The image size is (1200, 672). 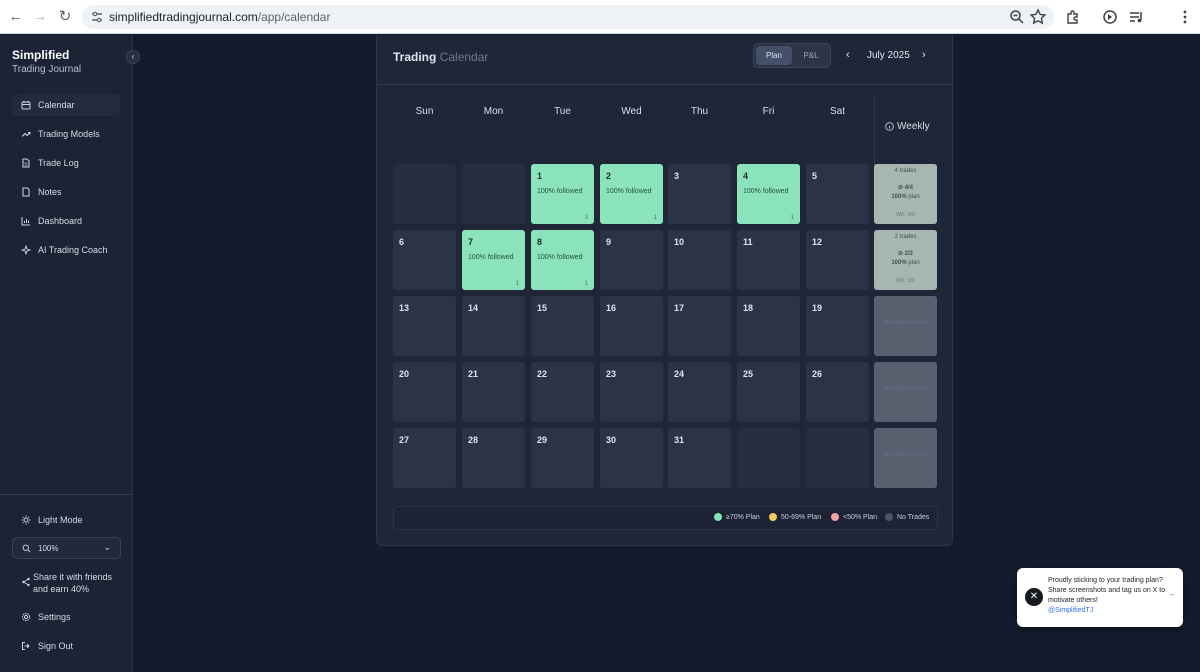 What do you see at coordinates (404, 308) in the screenshot?
I see `day-number: 13` at bounding box center [404, 308].